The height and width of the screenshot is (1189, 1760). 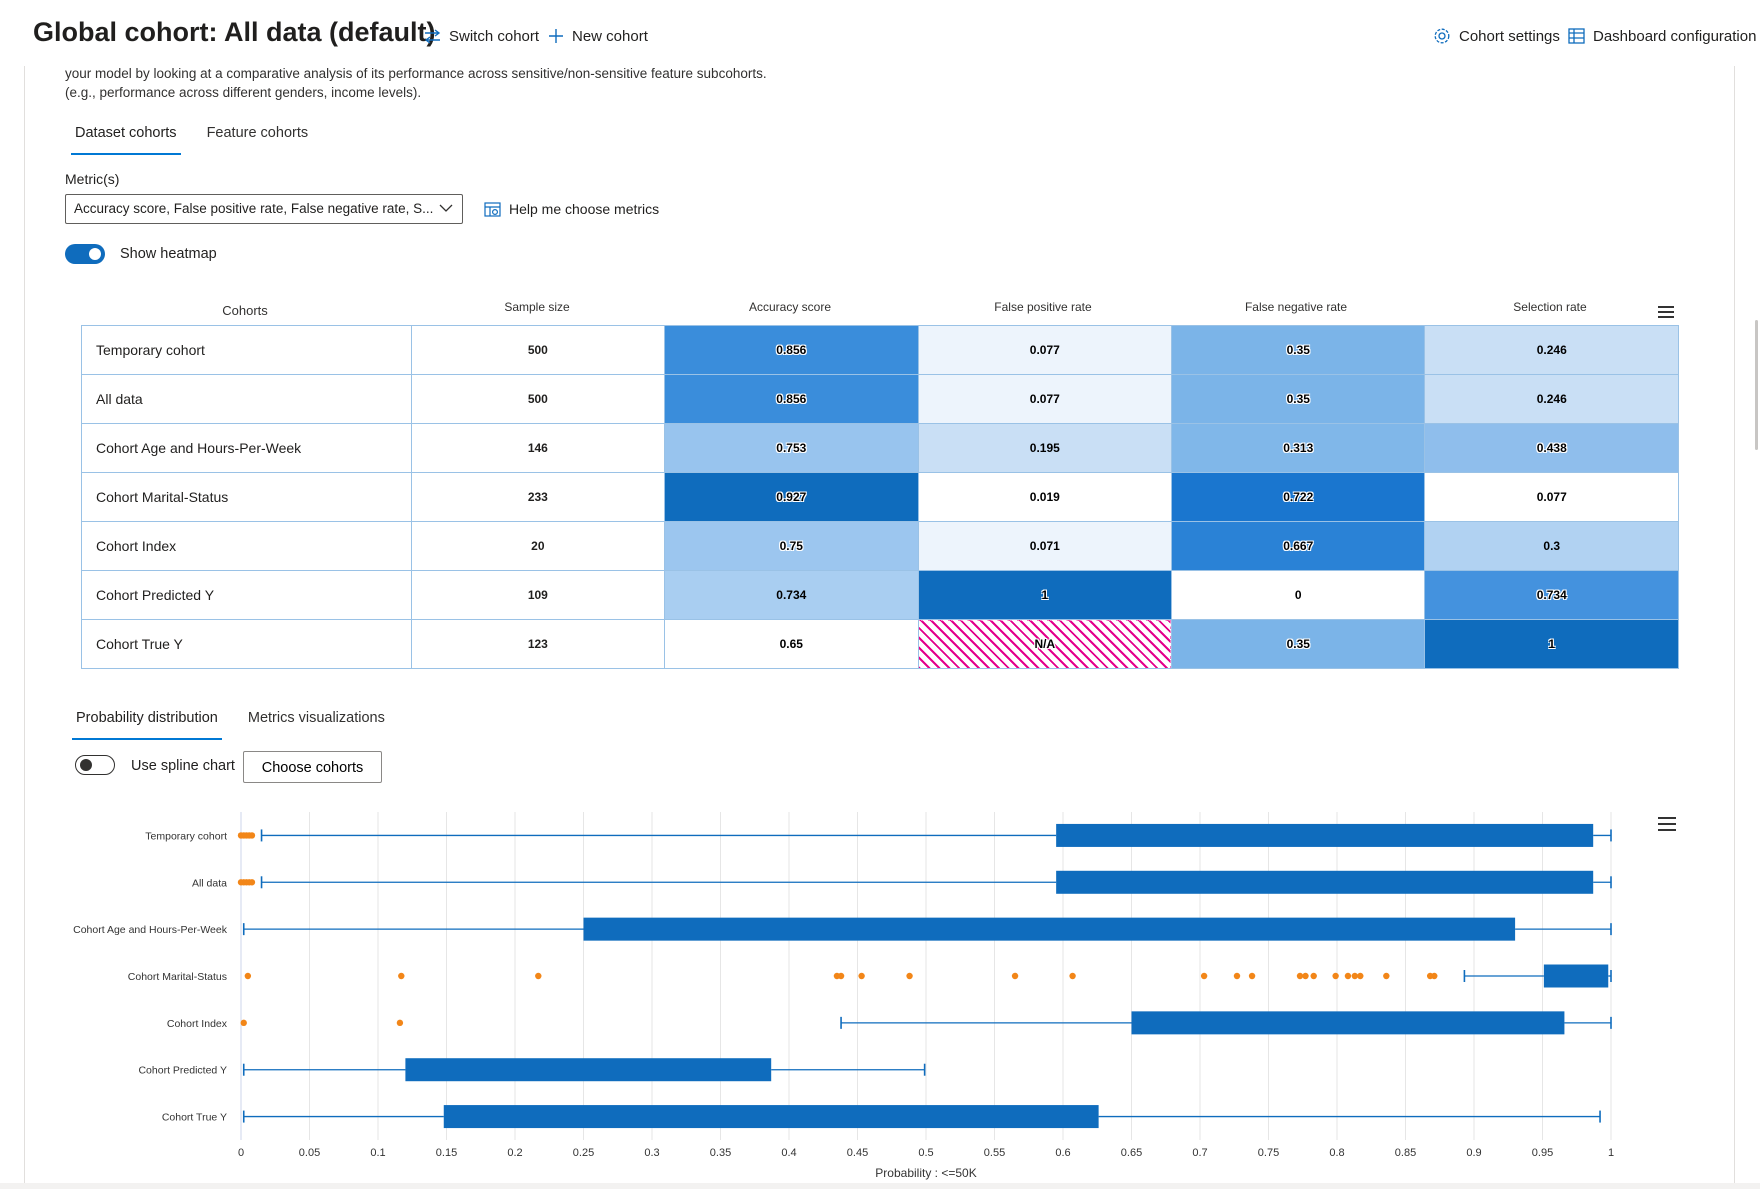 I want to click on metric-value-cell: 0.667, so click(x=1298, y=546).